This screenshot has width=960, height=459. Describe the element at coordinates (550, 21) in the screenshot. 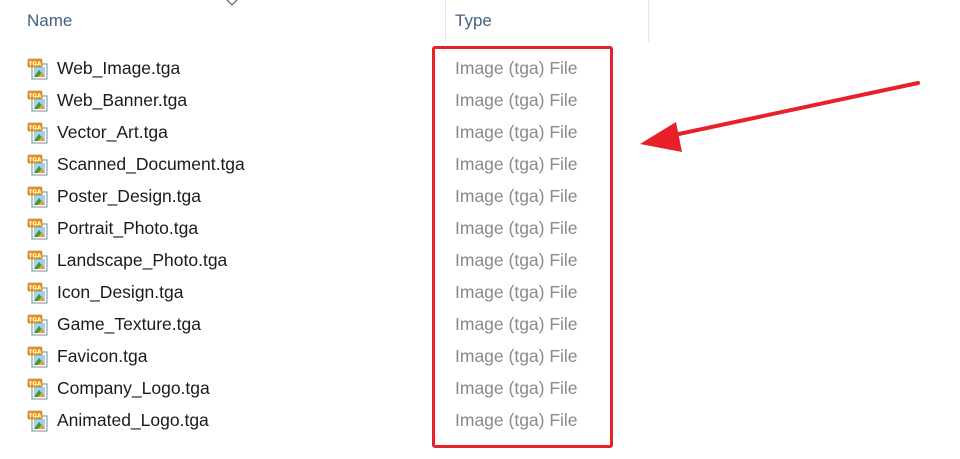

I see `column-header-type: Type` at that location.